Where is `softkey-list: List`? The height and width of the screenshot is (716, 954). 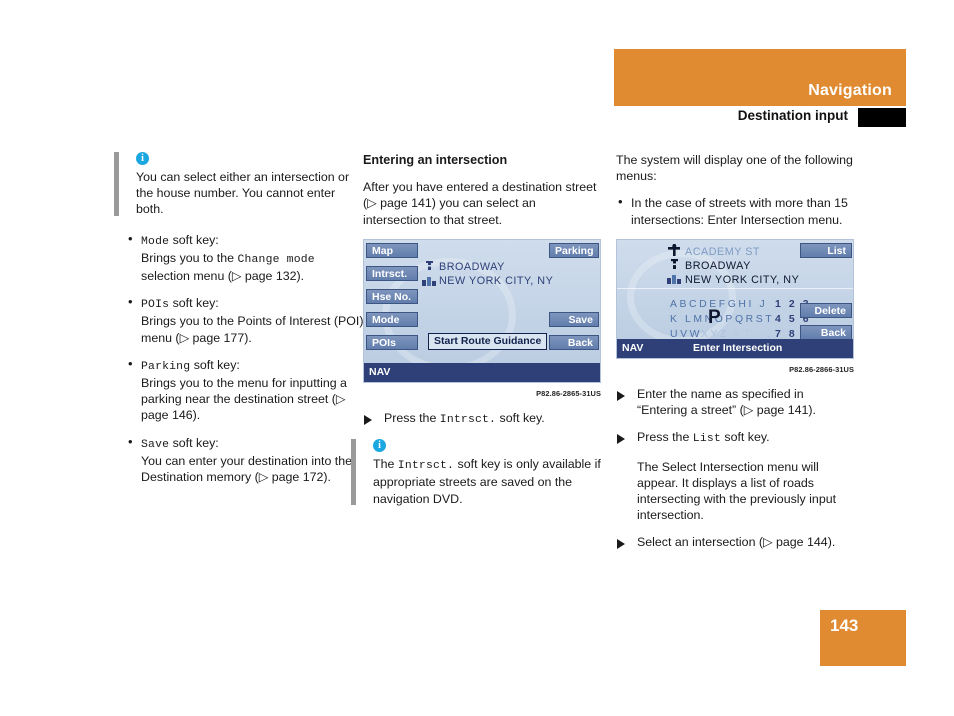 softkey-list: List is located at coordinates (826, 250).